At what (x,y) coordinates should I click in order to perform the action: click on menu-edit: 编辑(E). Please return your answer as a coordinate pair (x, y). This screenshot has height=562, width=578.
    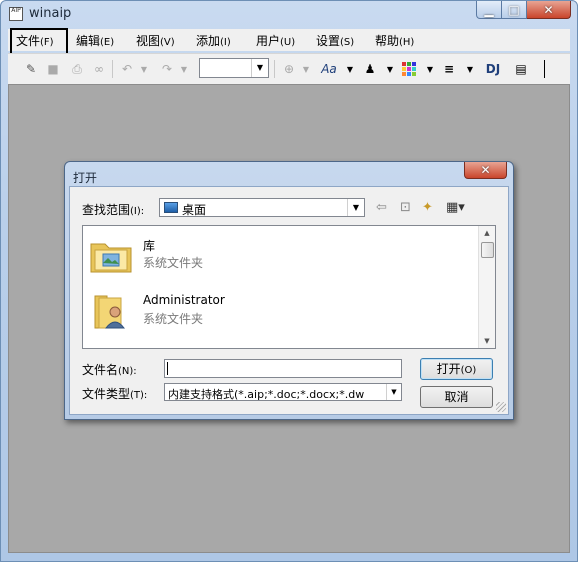
    Looking at the image, I should click on (95, 40).